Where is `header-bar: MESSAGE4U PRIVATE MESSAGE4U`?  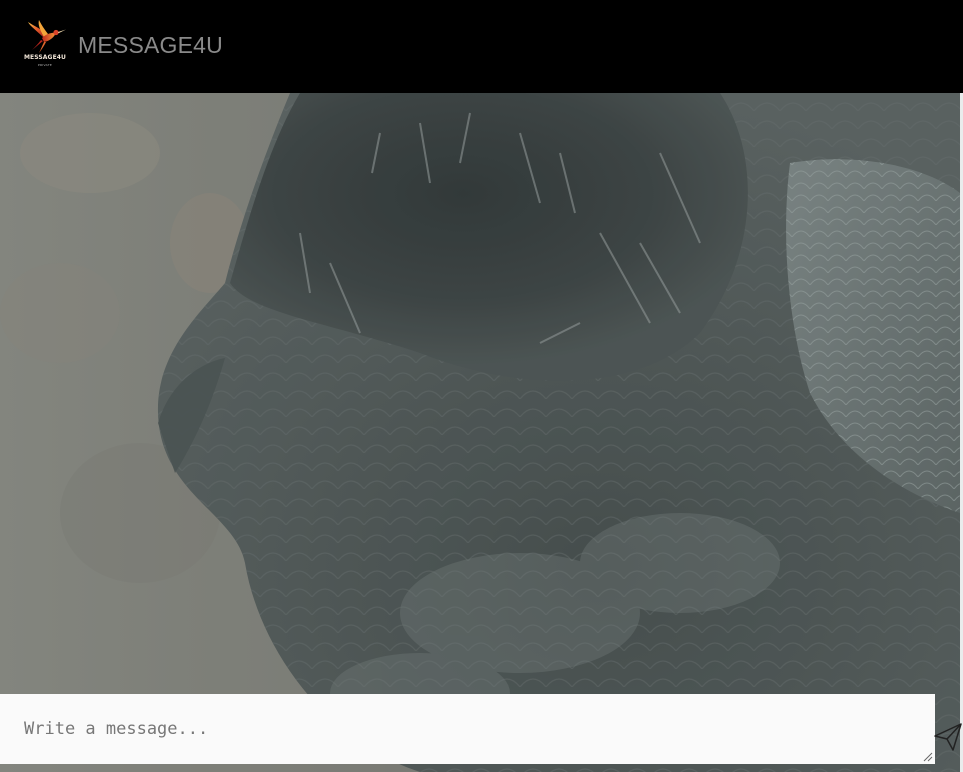
header-bar: MESSAGE4U PRIVATE MESSAGE4U is located at coordinates (481, 46).